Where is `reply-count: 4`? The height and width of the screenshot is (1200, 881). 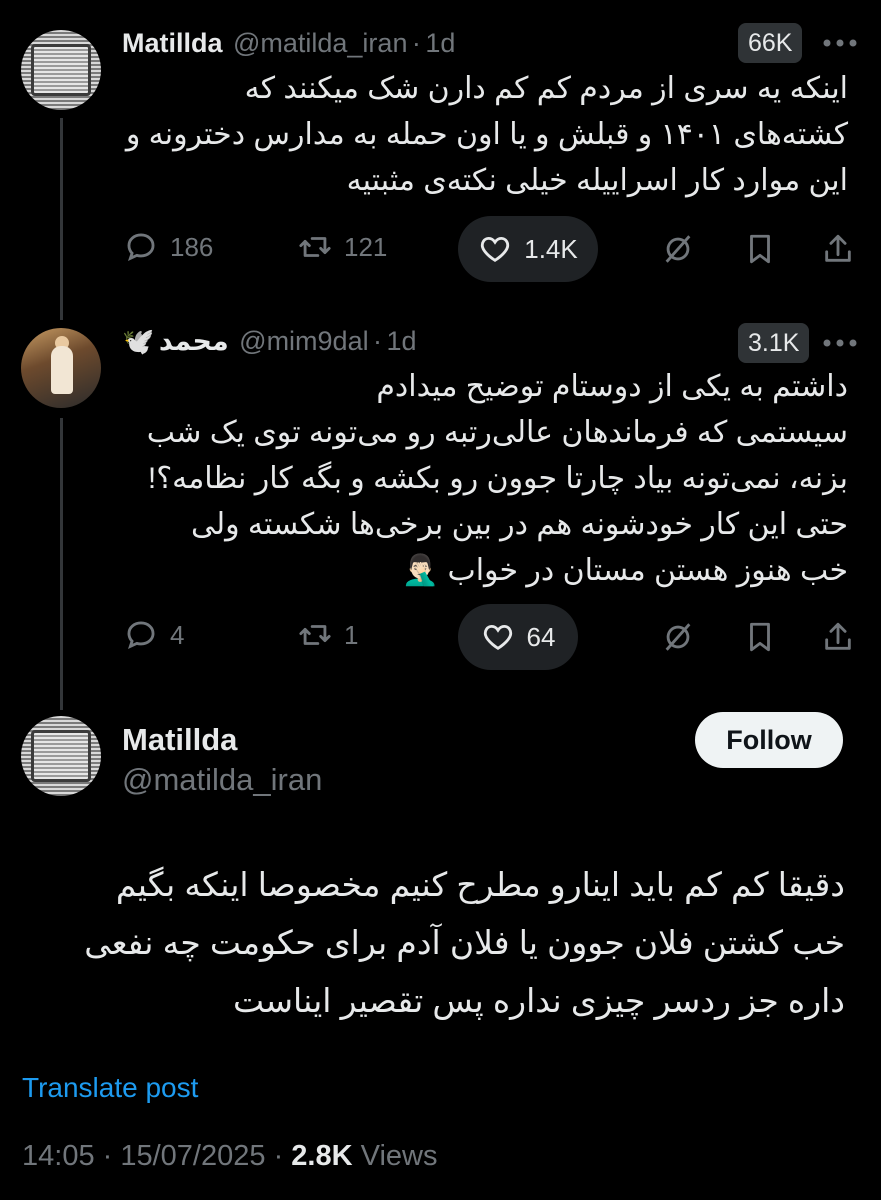
reply-count: 4 is located at coordinates (177, 634).